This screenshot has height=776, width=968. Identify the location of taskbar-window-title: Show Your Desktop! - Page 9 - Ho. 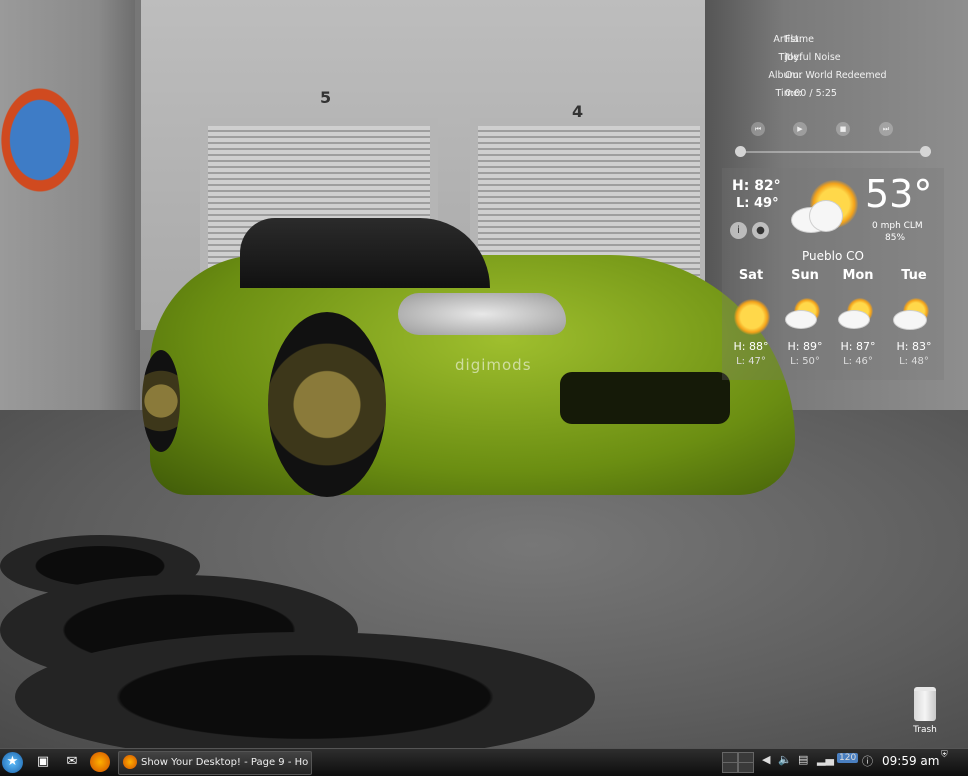
(225, 762).